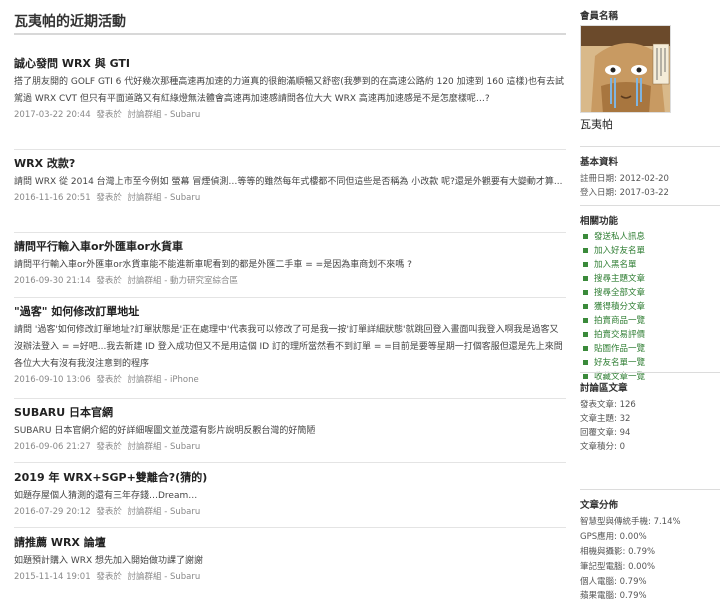 This screenshot has width=720, height=600. Describe the element at coordinates (290, 477) in the screenshot. I see `post-title-link: 2019 年 WRX+SGP+雙離合?(猜的)` at that location.